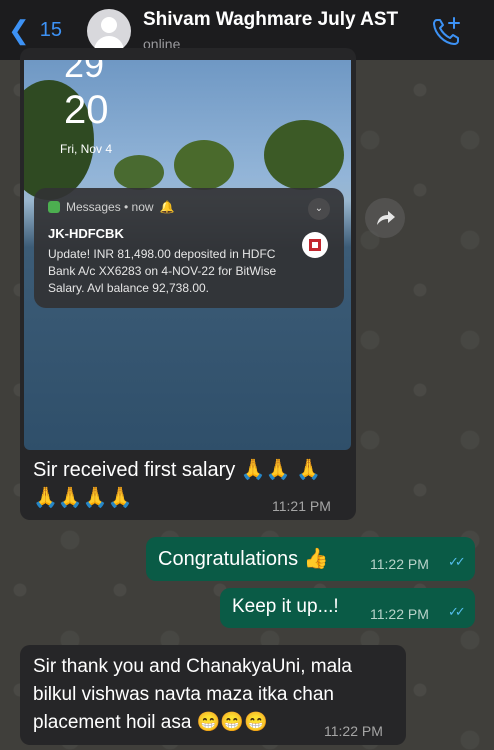  What do you see at coordinates (54, 207) in the screenshot?
I see `messages-app-icon` at bounding box center [54, 207].